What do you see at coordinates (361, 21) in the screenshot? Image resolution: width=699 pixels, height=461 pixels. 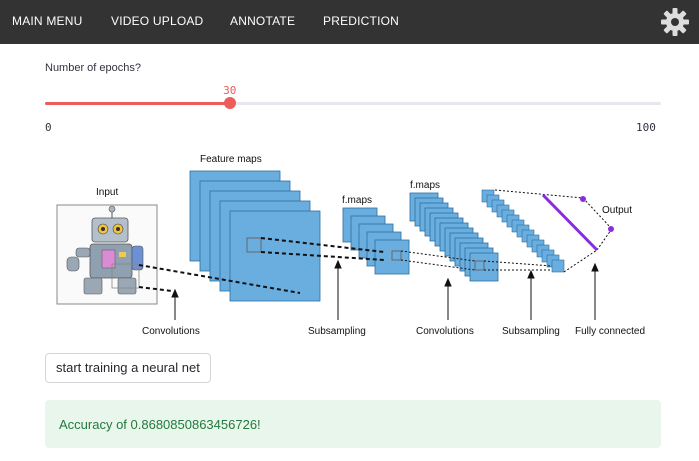 I see `nav-prediction: PREDICTION` at bounding box center [361, 21].